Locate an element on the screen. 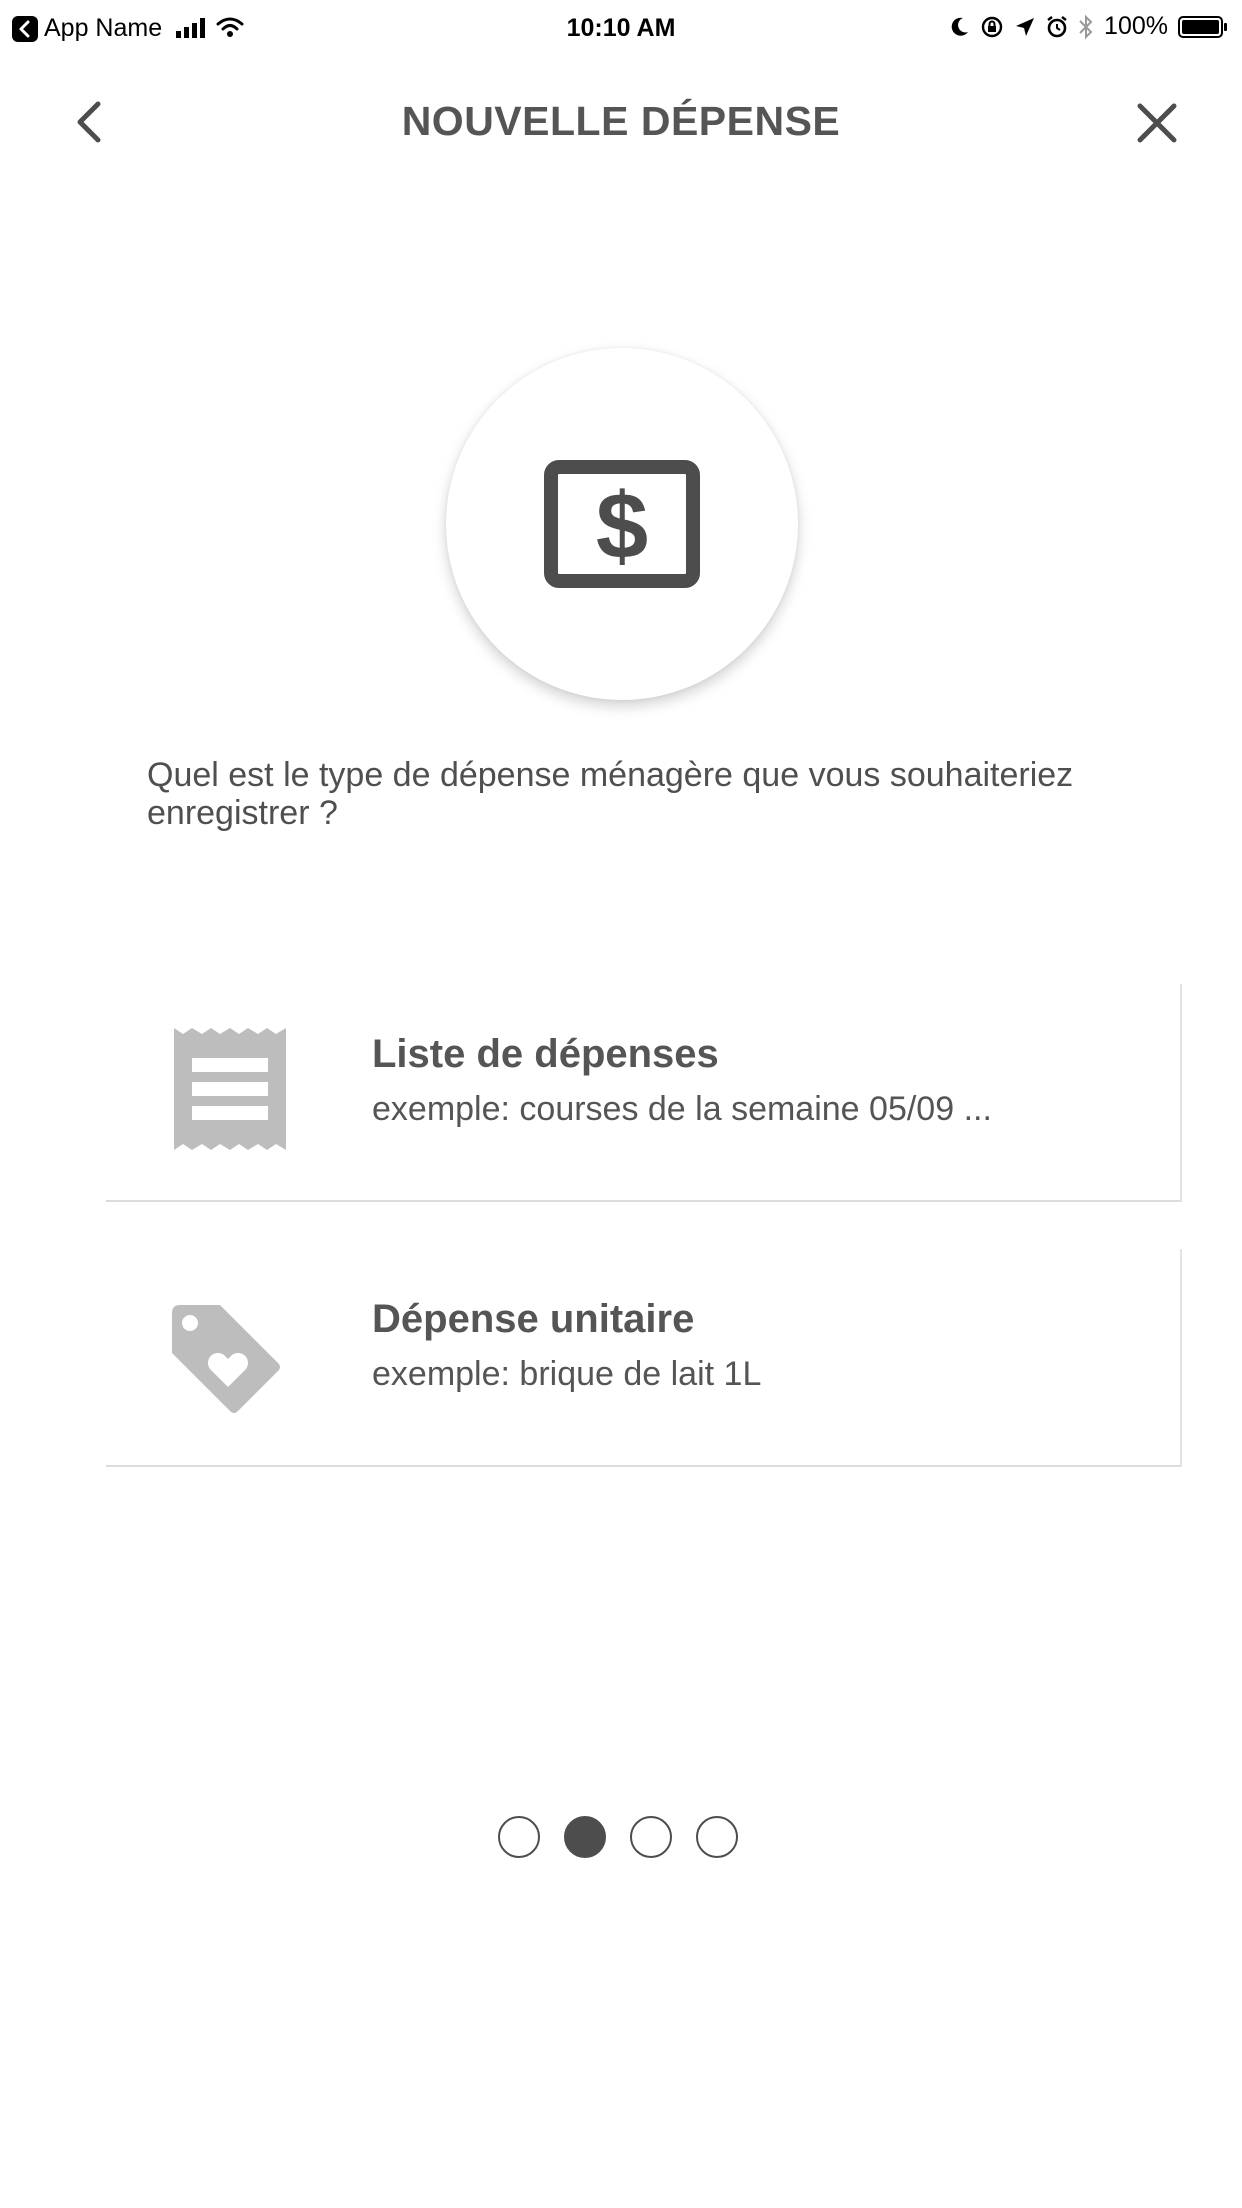 The image size is (1242, 2208). tag-heart-icon is located at coordinates (226, 1359).